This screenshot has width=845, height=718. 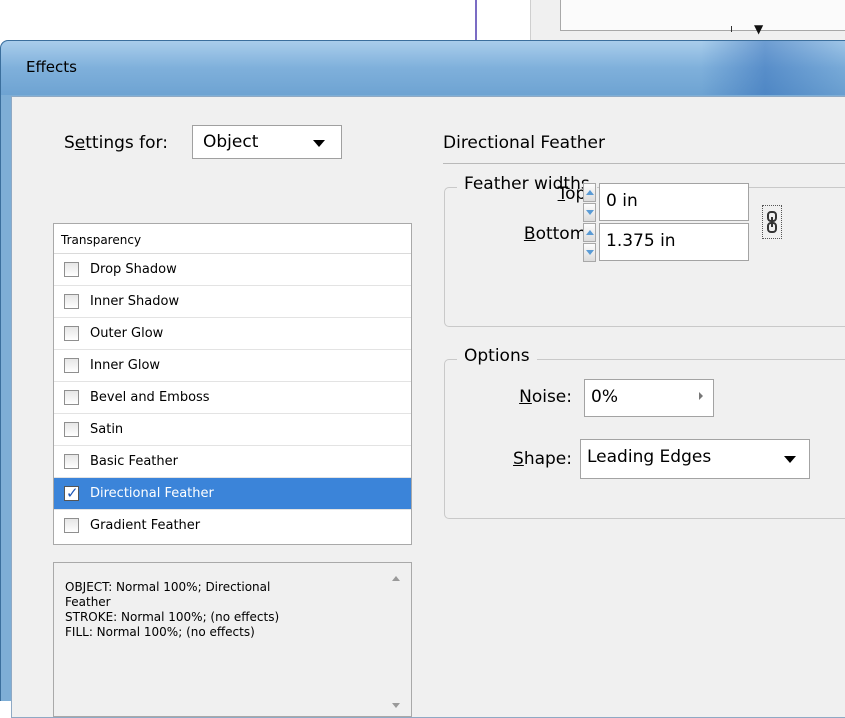 What do you see at coordinates (396, 705) in the screenshot?
I see `scroll-down-icon` at bounding box center [396, 705].